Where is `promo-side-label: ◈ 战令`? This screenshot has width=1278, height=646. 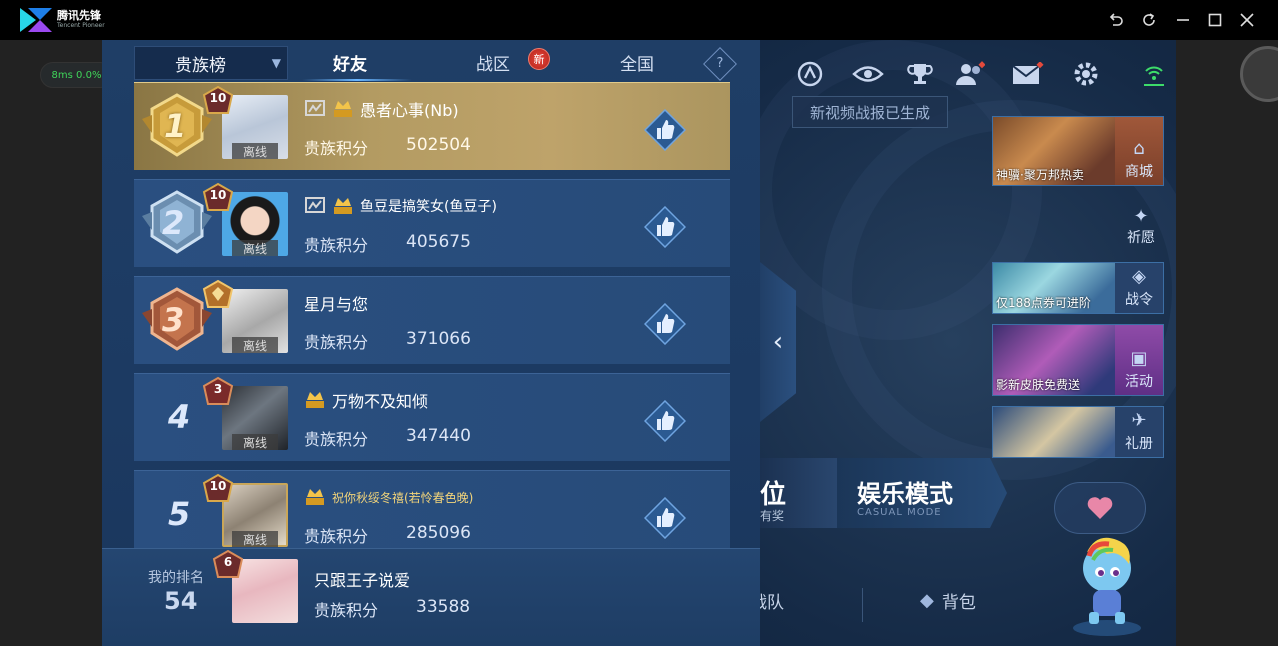
promo-side-label: ◈ 战令 is located at coordinates (1139, 288).